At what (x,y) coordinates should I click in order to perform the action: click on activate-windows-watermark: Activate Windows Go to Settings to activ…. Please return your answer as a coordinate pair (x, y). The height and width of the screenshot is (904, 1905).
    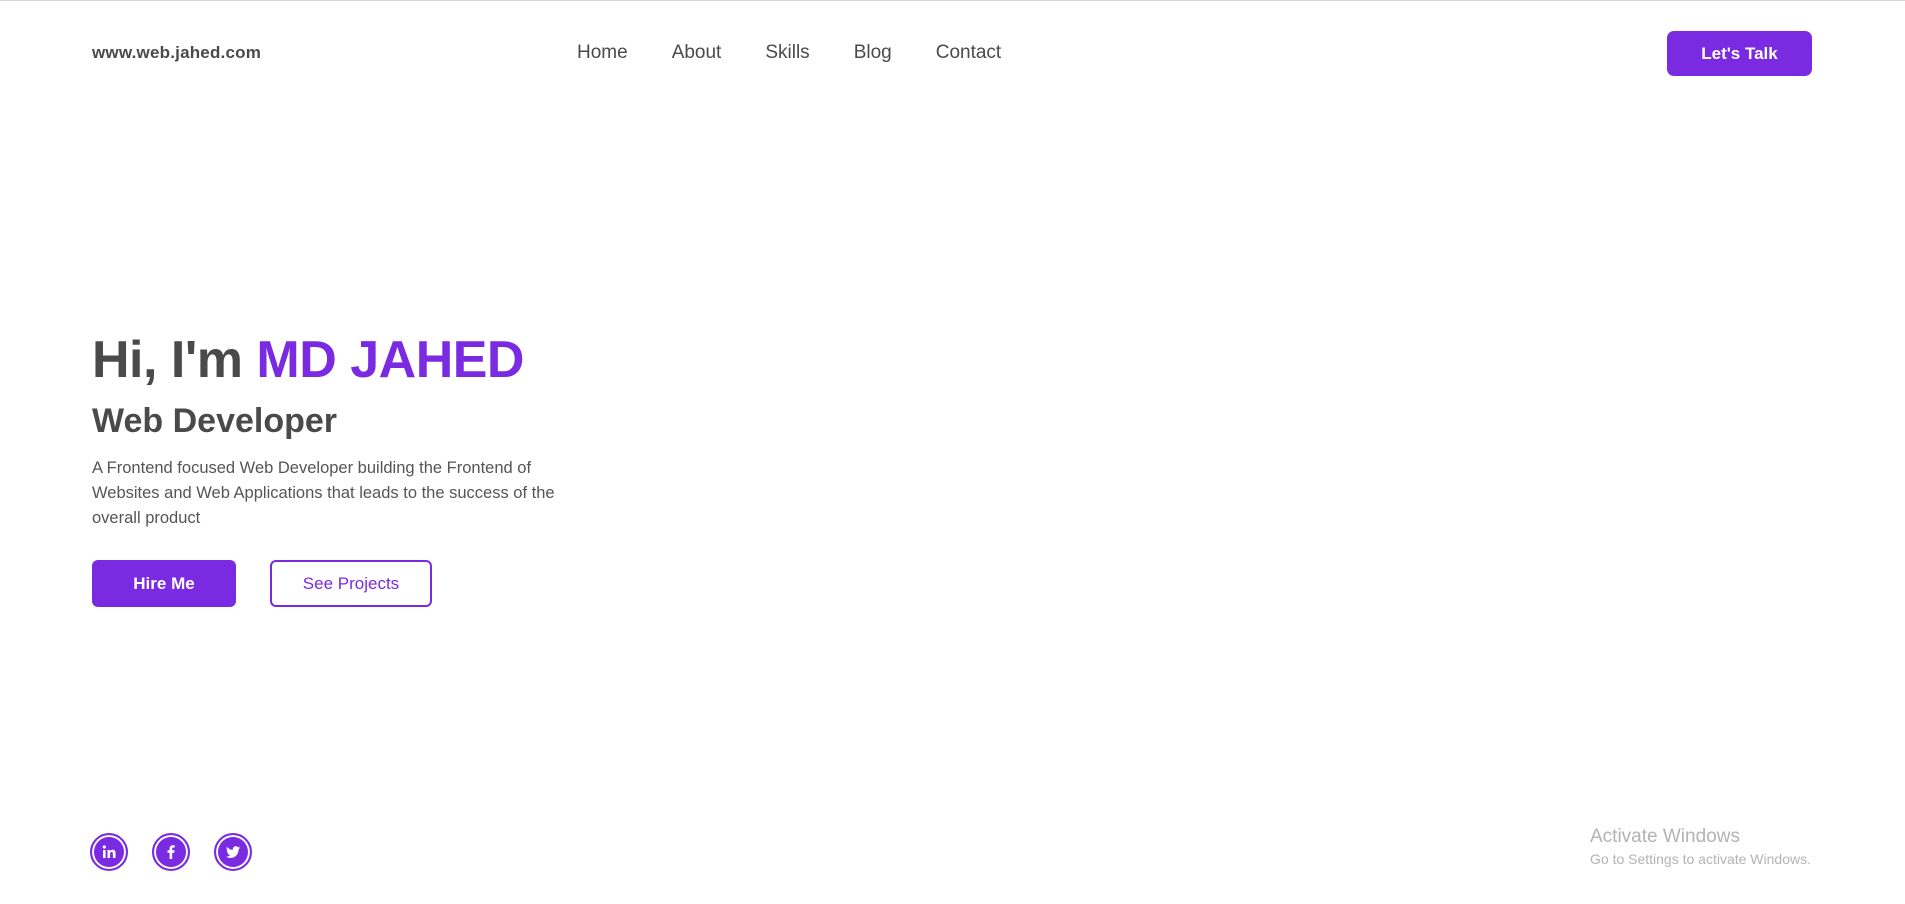
    Looking at the image, I should click on (1700, 846).